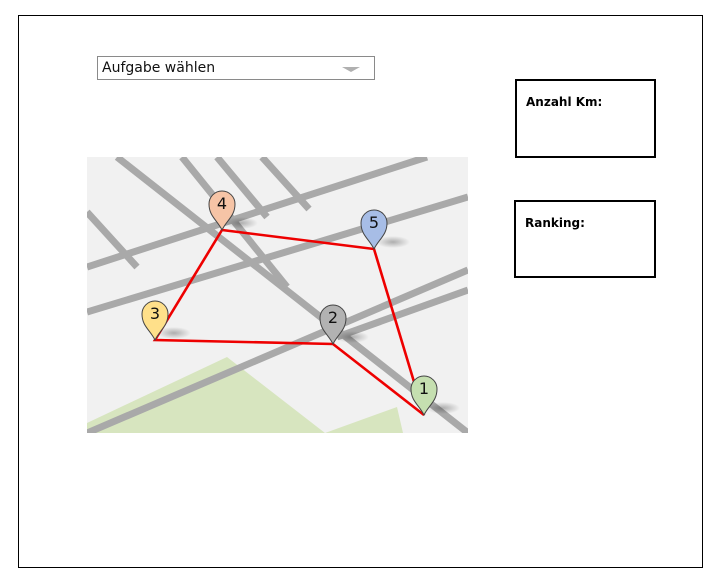 The image size is (725, 584). What do you see at coordinates (424, 388) in the screenshot?
I see `marker-label: 1` at bounding box center [424, 388].